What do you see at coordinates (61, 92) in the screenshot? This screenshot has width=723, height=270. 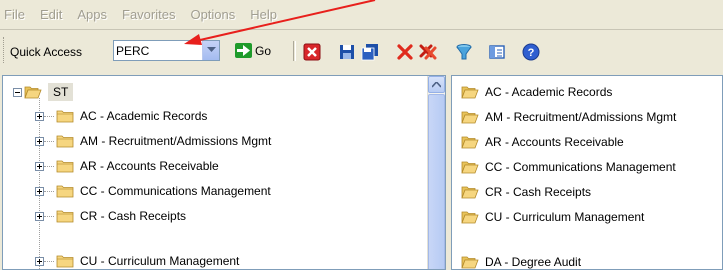 I see `tree-root-label: ST` at bounding box center [61, 92].